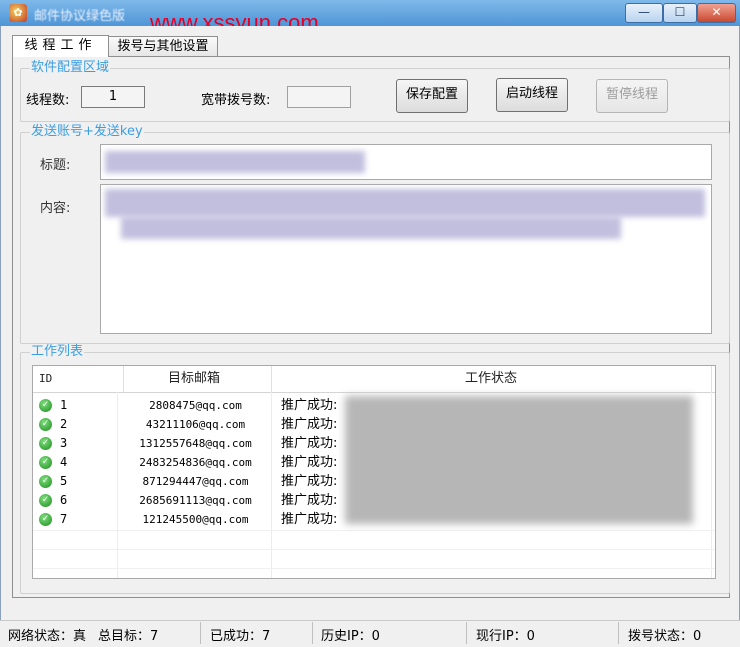  Describe the element at coordinates (57, 351) in the screenshot. I see `work-list-legend: 工作列表` at that location.